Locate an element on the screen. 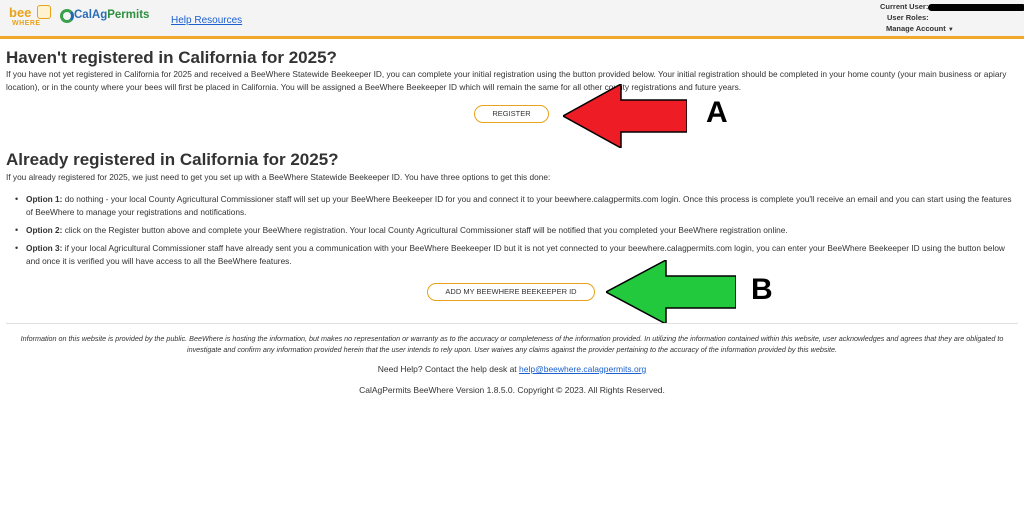 The width and height of the screenshot is (1024, 517). add-beekeeper-id-button: ADD MY BEEWHERE BEEKEEPER ID is located at coordinates (511, 292).